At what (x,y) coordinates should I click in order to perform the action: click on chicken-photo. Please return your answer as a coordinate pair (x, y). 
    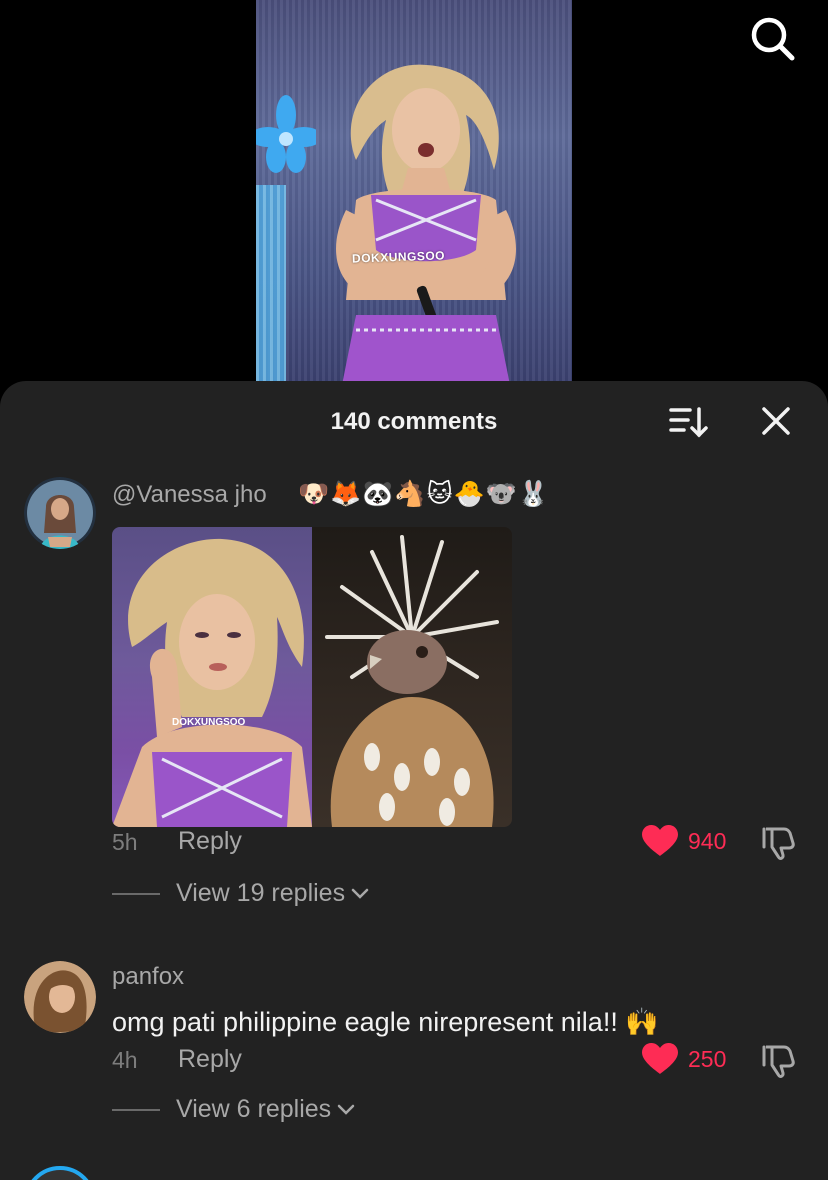
    Looking at the image, I should click on (412, 681).